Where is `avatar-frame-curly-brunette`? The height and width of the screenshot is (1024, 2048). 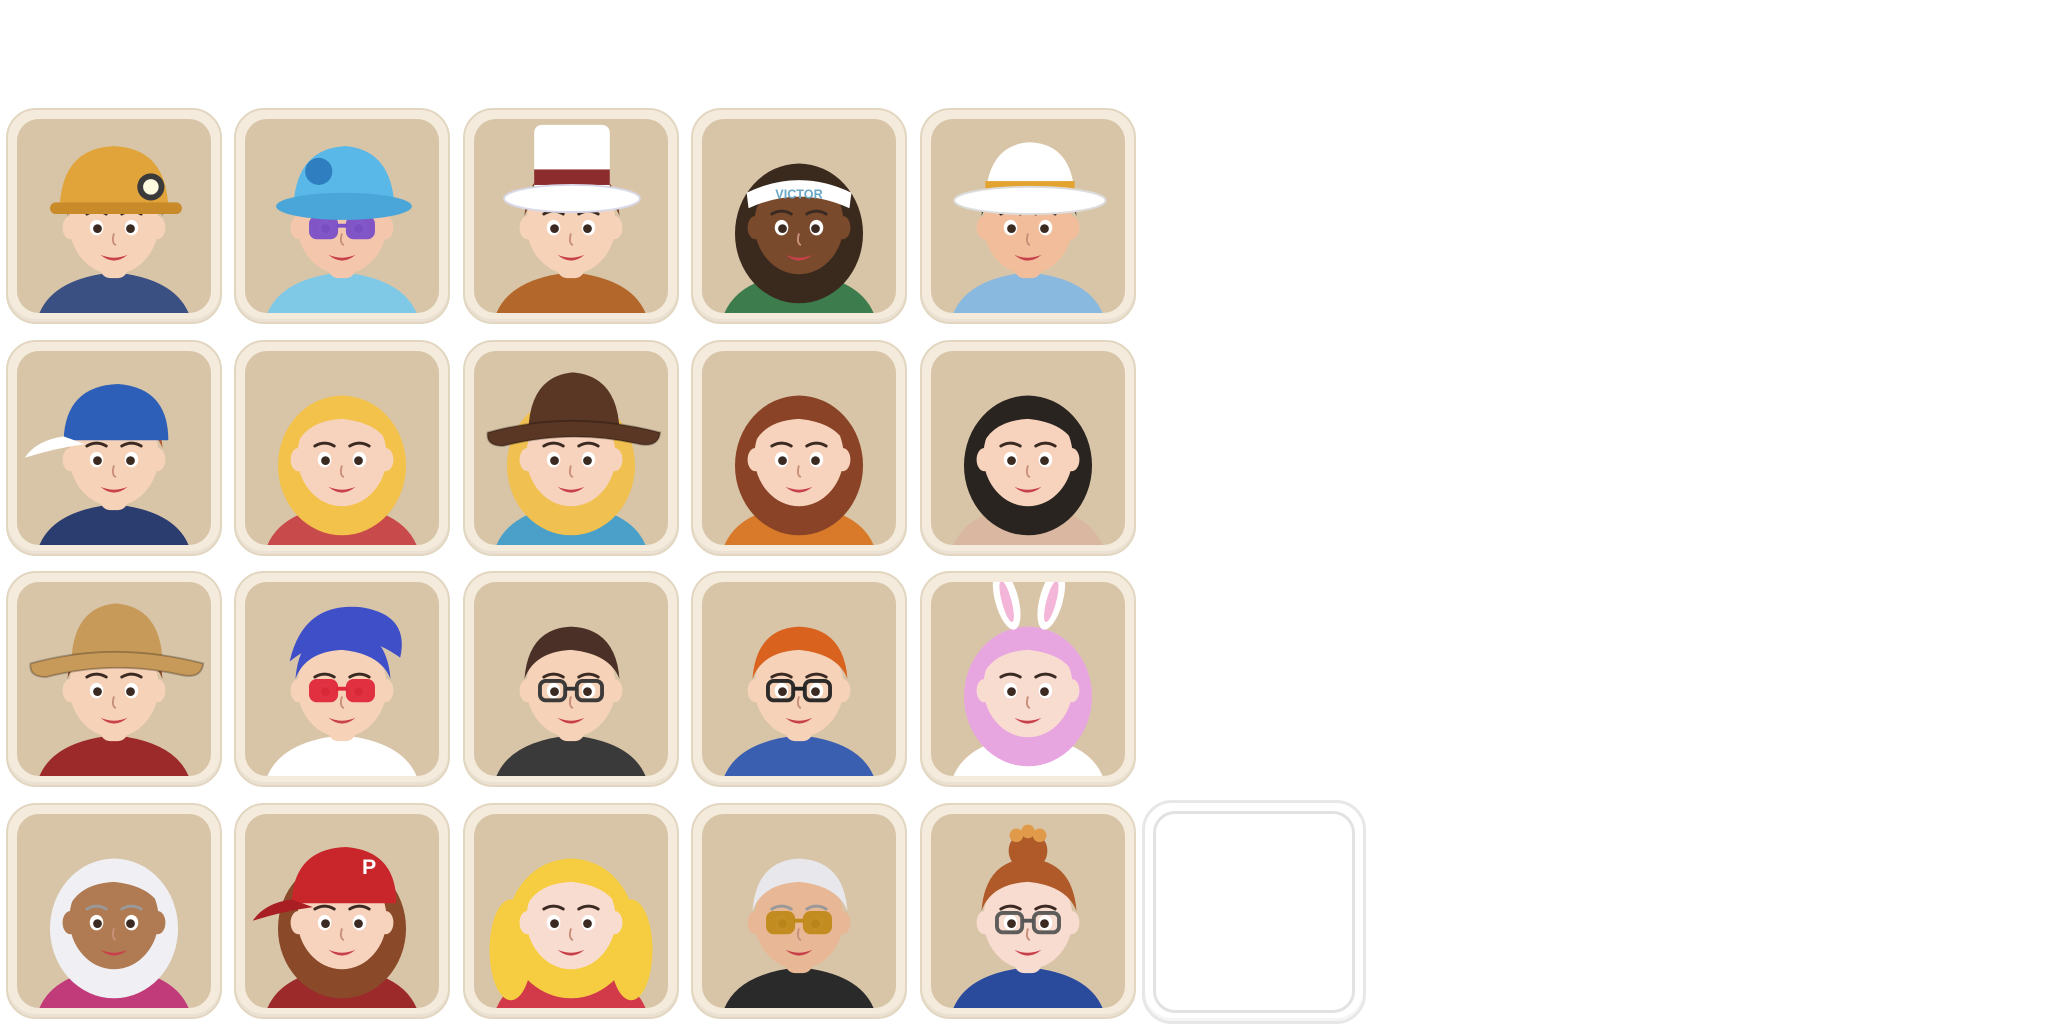
avatar-frame-curly-brunette is located at coordinates (799, 448).